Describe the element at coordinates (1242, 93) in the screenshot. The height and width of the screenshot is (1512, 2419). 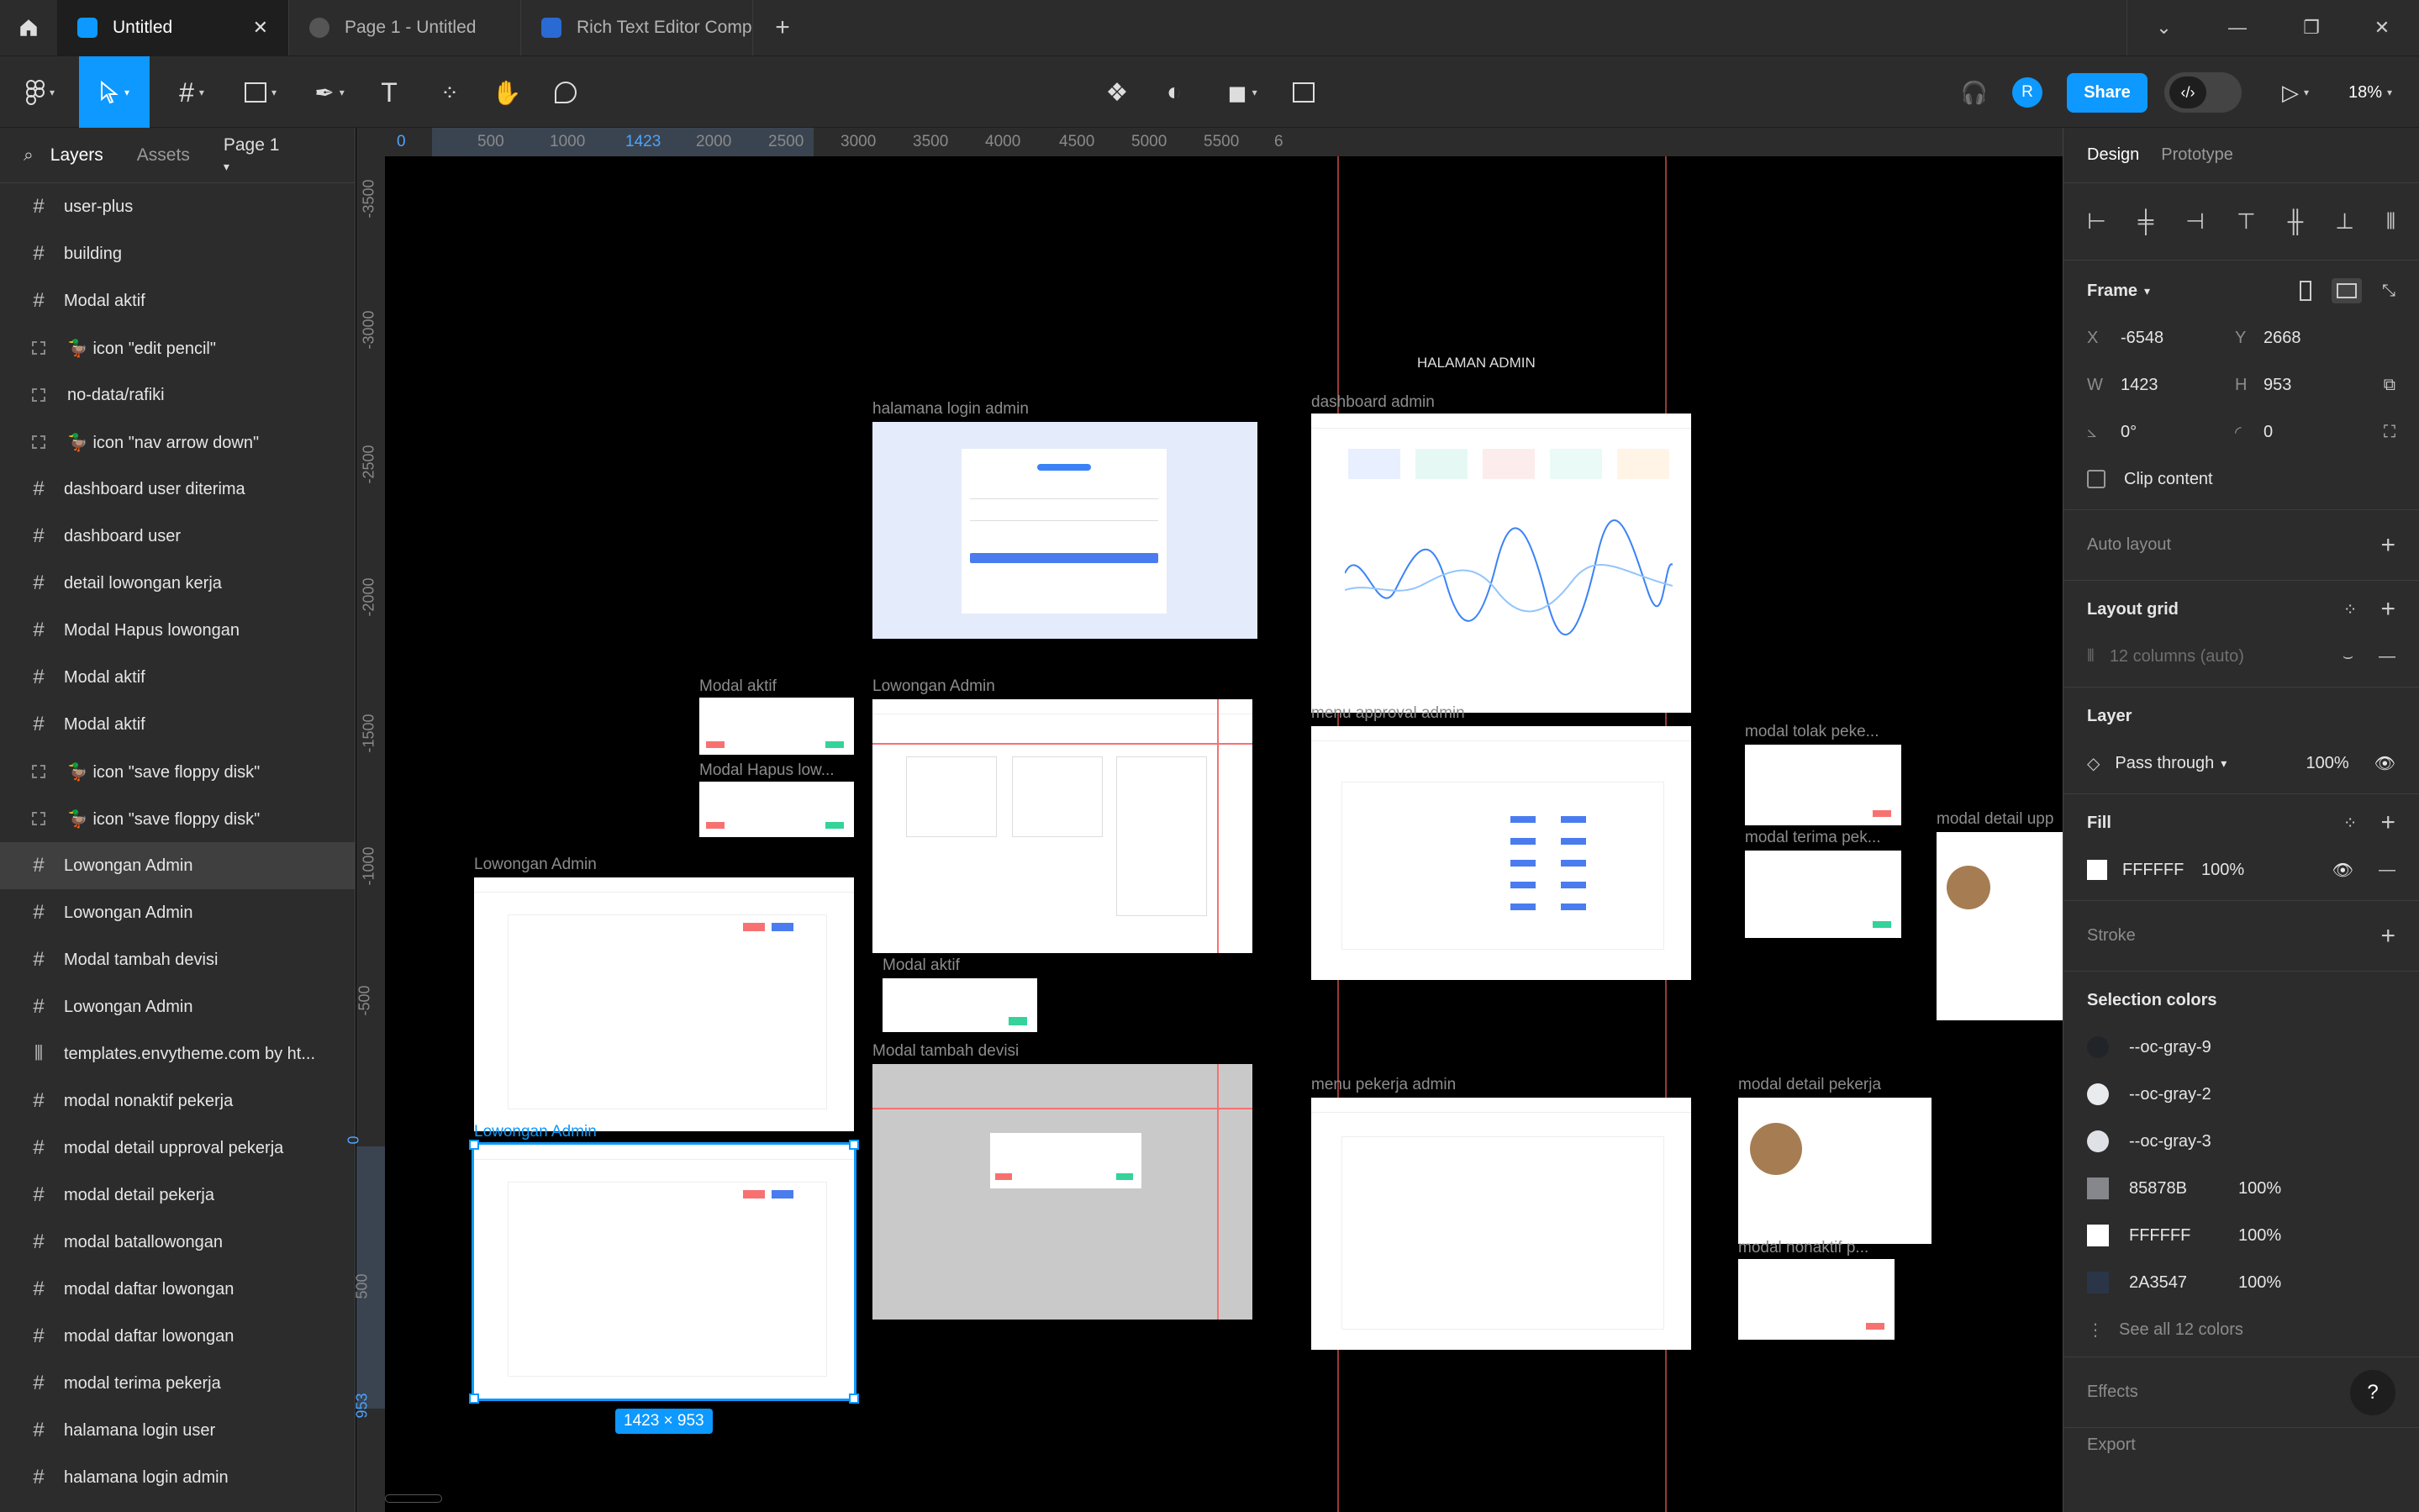
I see `boolean-button: ◼ ▾` at that location.